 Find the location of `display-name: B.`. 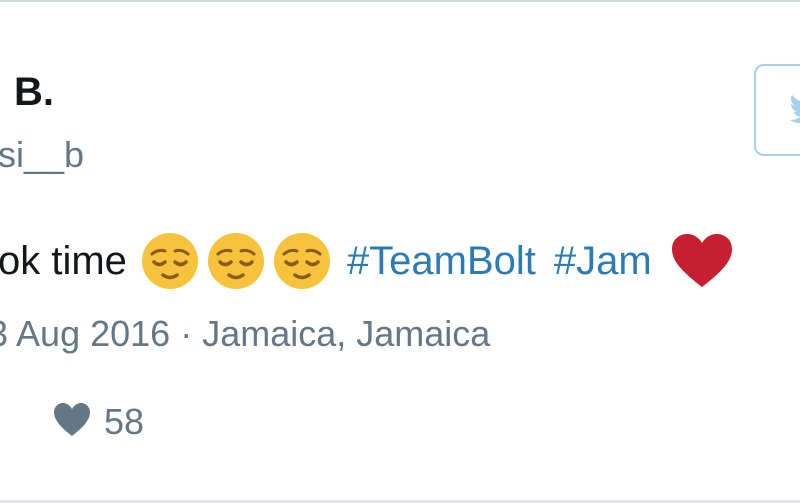

display-name: B. is located at coordinates (34, 92).